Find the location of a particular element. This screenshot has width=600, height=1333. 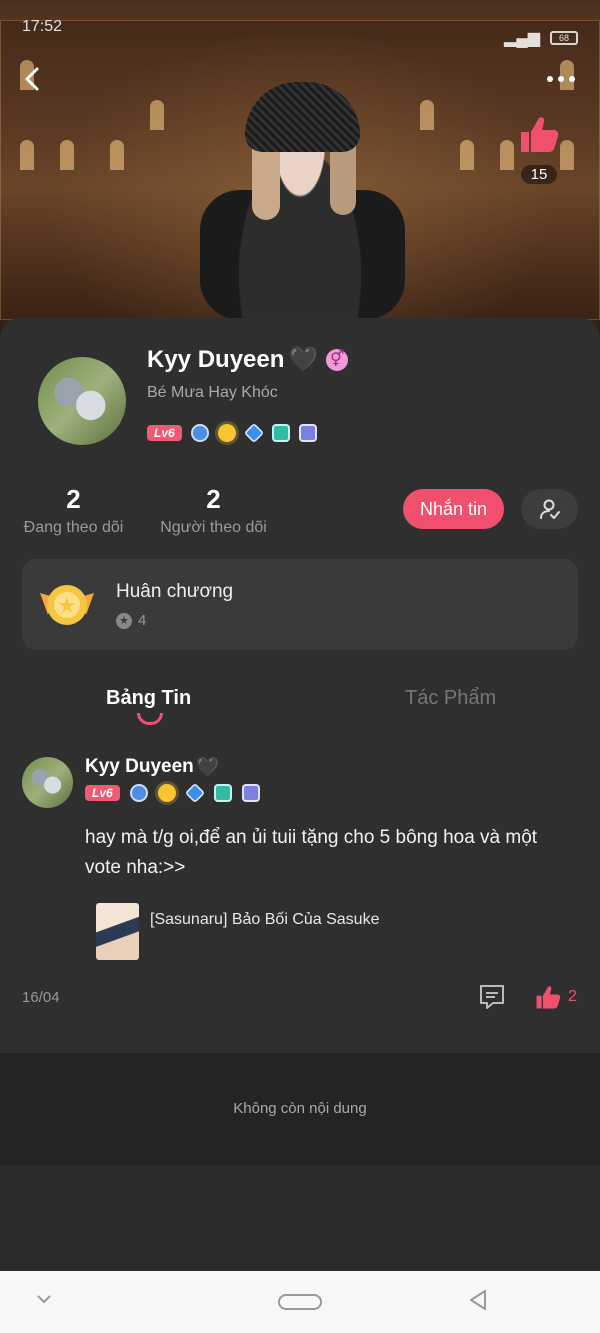

chevron-left-icon is located at coordinates (32, 79).